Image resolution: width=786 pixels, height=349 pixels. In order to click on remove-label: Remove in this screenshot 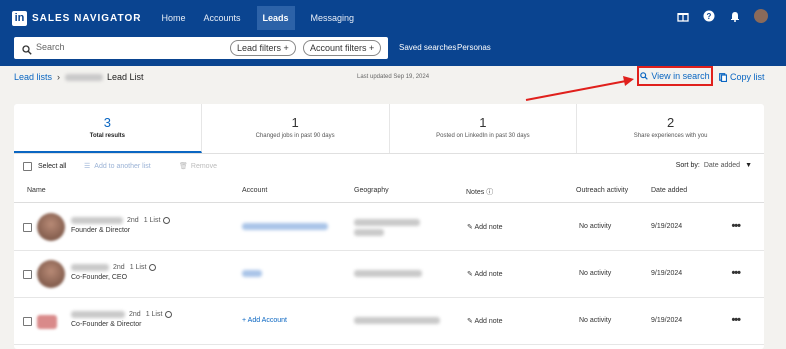, I will do `click(203, 166)`.